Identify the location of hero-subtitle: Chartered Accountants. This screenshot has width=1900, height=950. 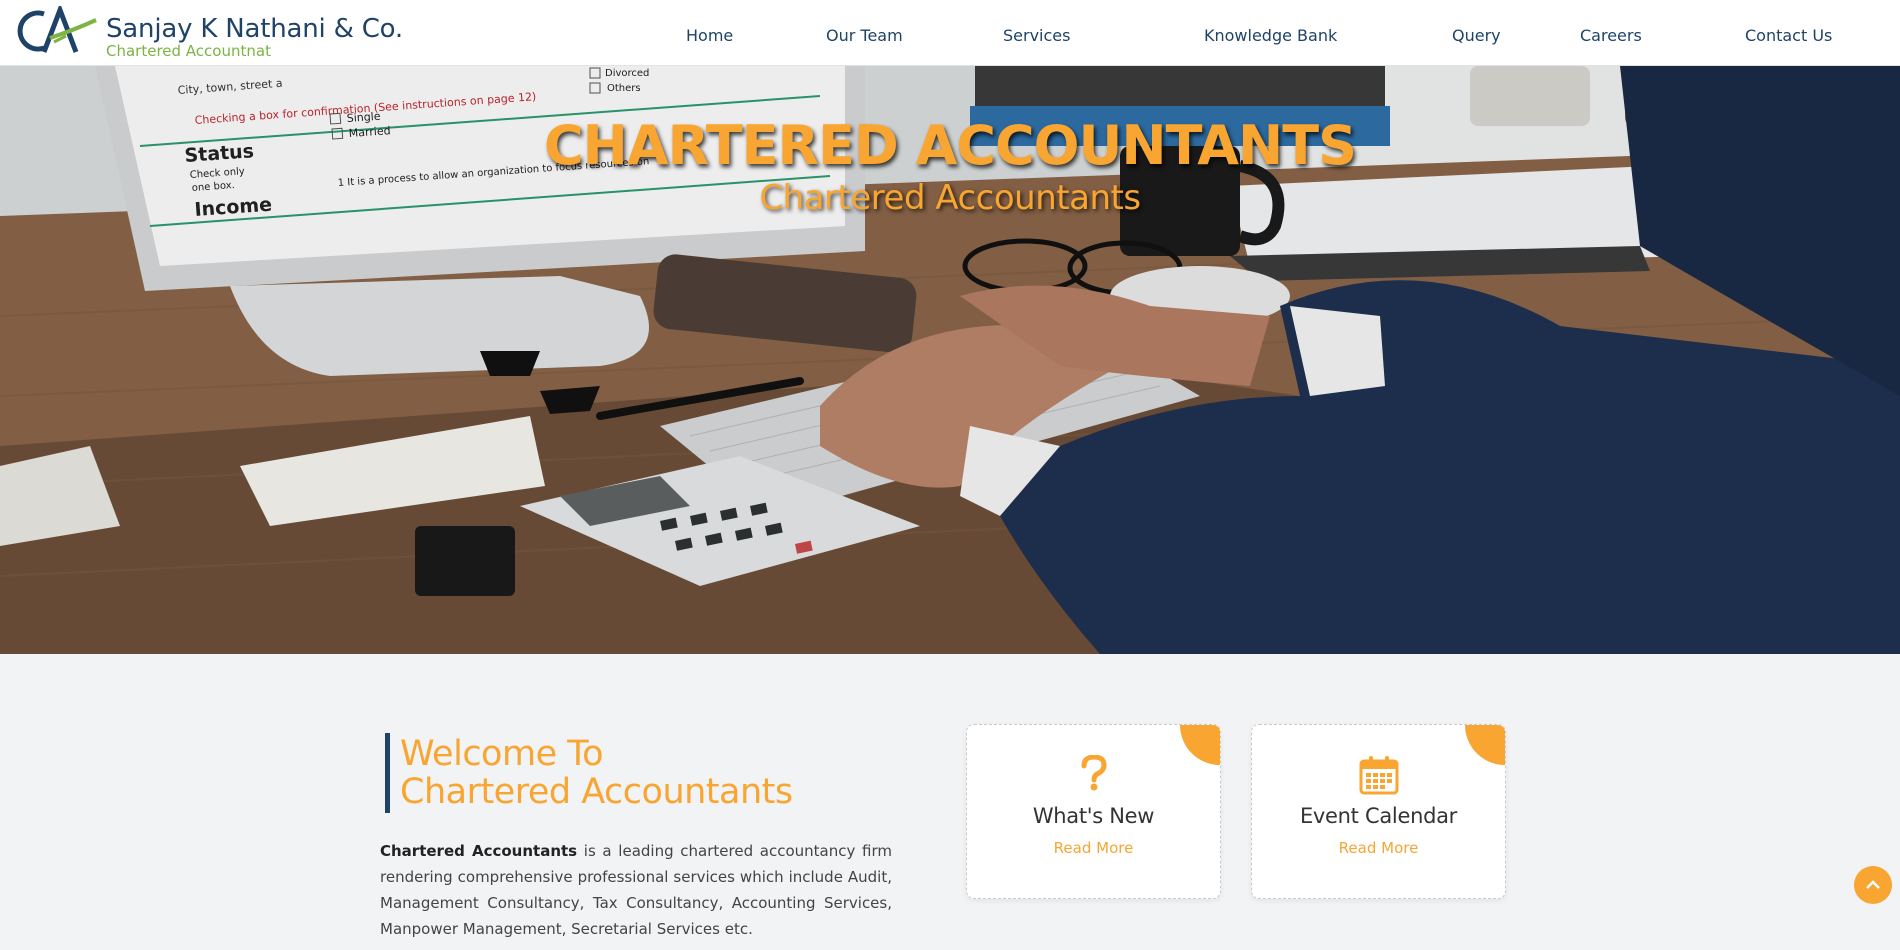
(950, 198).